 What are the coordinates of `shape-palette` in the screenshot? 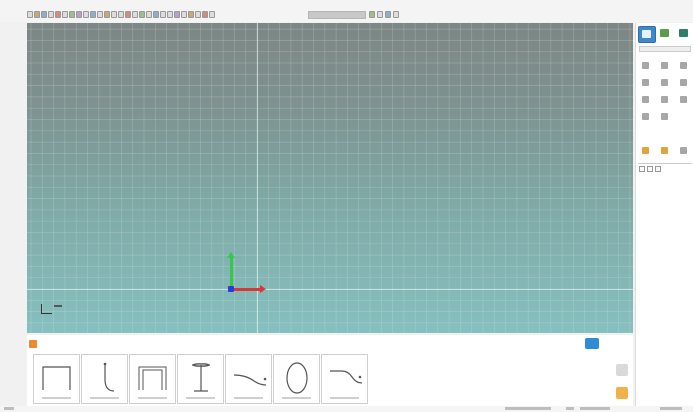 It's located at (200, 379).